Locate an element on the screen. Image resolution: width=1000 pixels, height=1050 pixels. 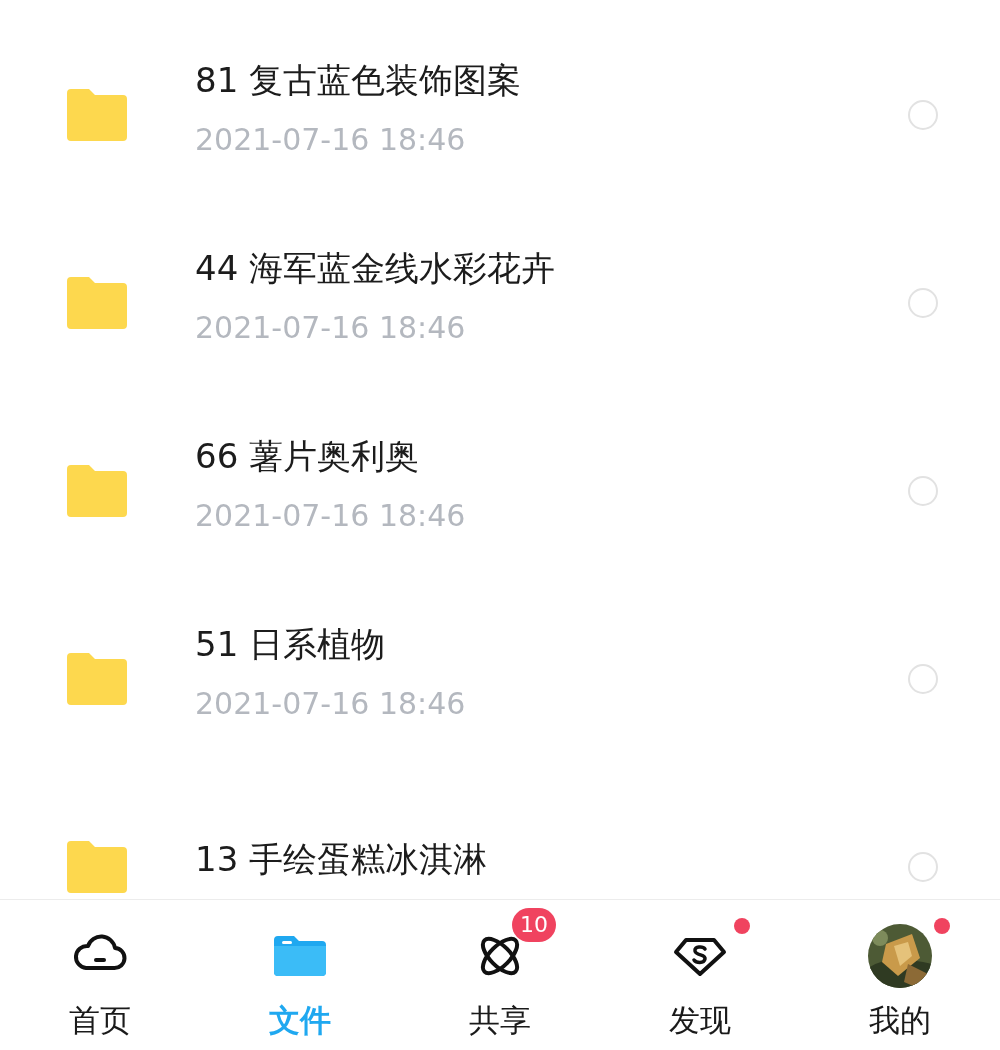
folder-row: 13 手绘蛋糕冰淇淋 is located at coordinates (500, 836).